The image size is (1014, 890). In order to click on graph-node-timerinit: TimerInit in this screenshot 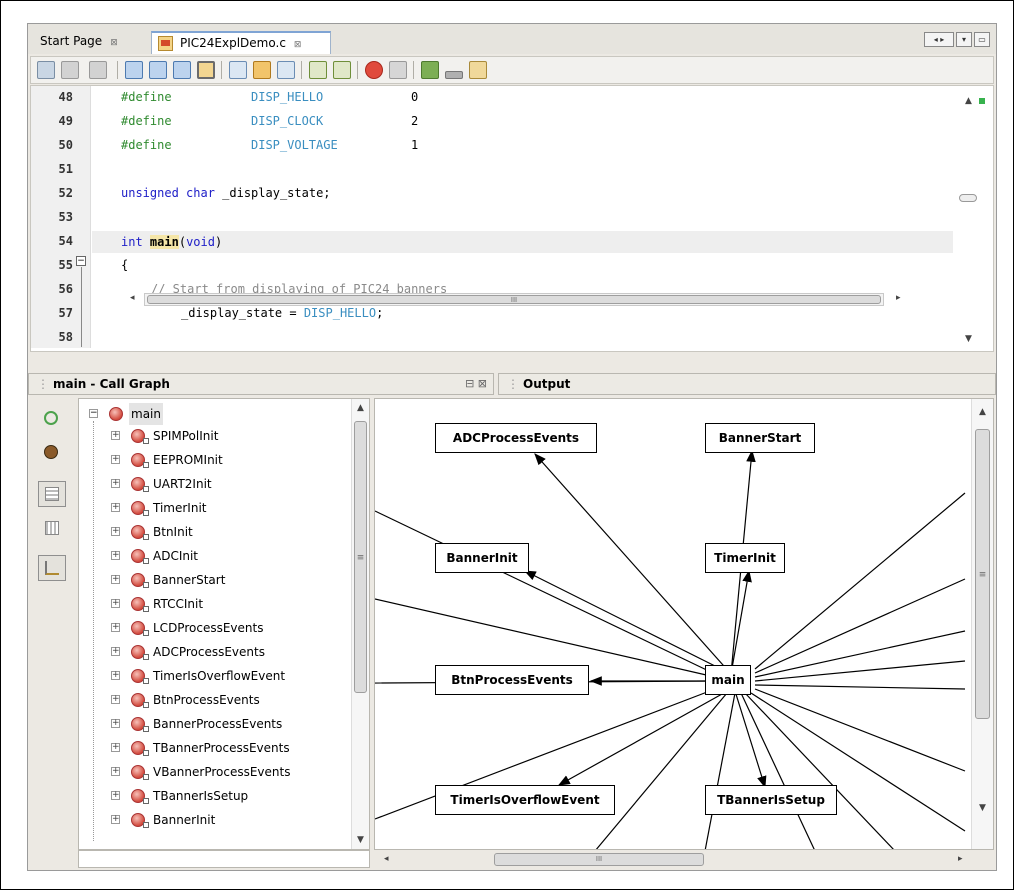, I will do `click(745, 558)`.